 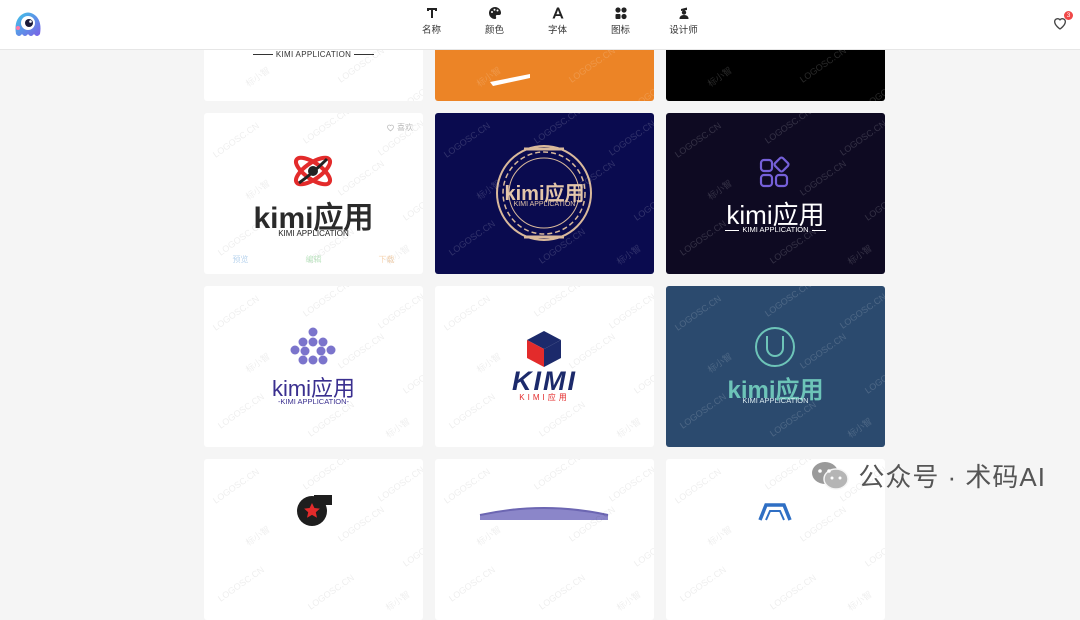 I want to click on logo-subtitle: KIMI应用, so click(x=544, y=397).